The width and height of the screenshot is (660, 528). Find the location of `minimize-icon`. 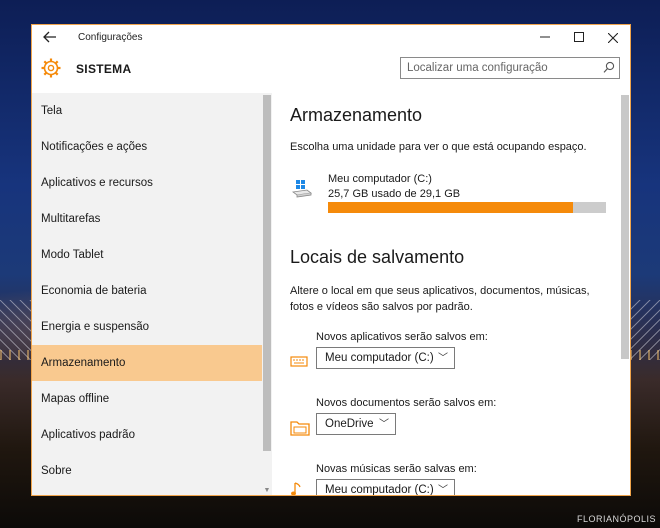

minimize-icon is located at coordinates (545, 37).